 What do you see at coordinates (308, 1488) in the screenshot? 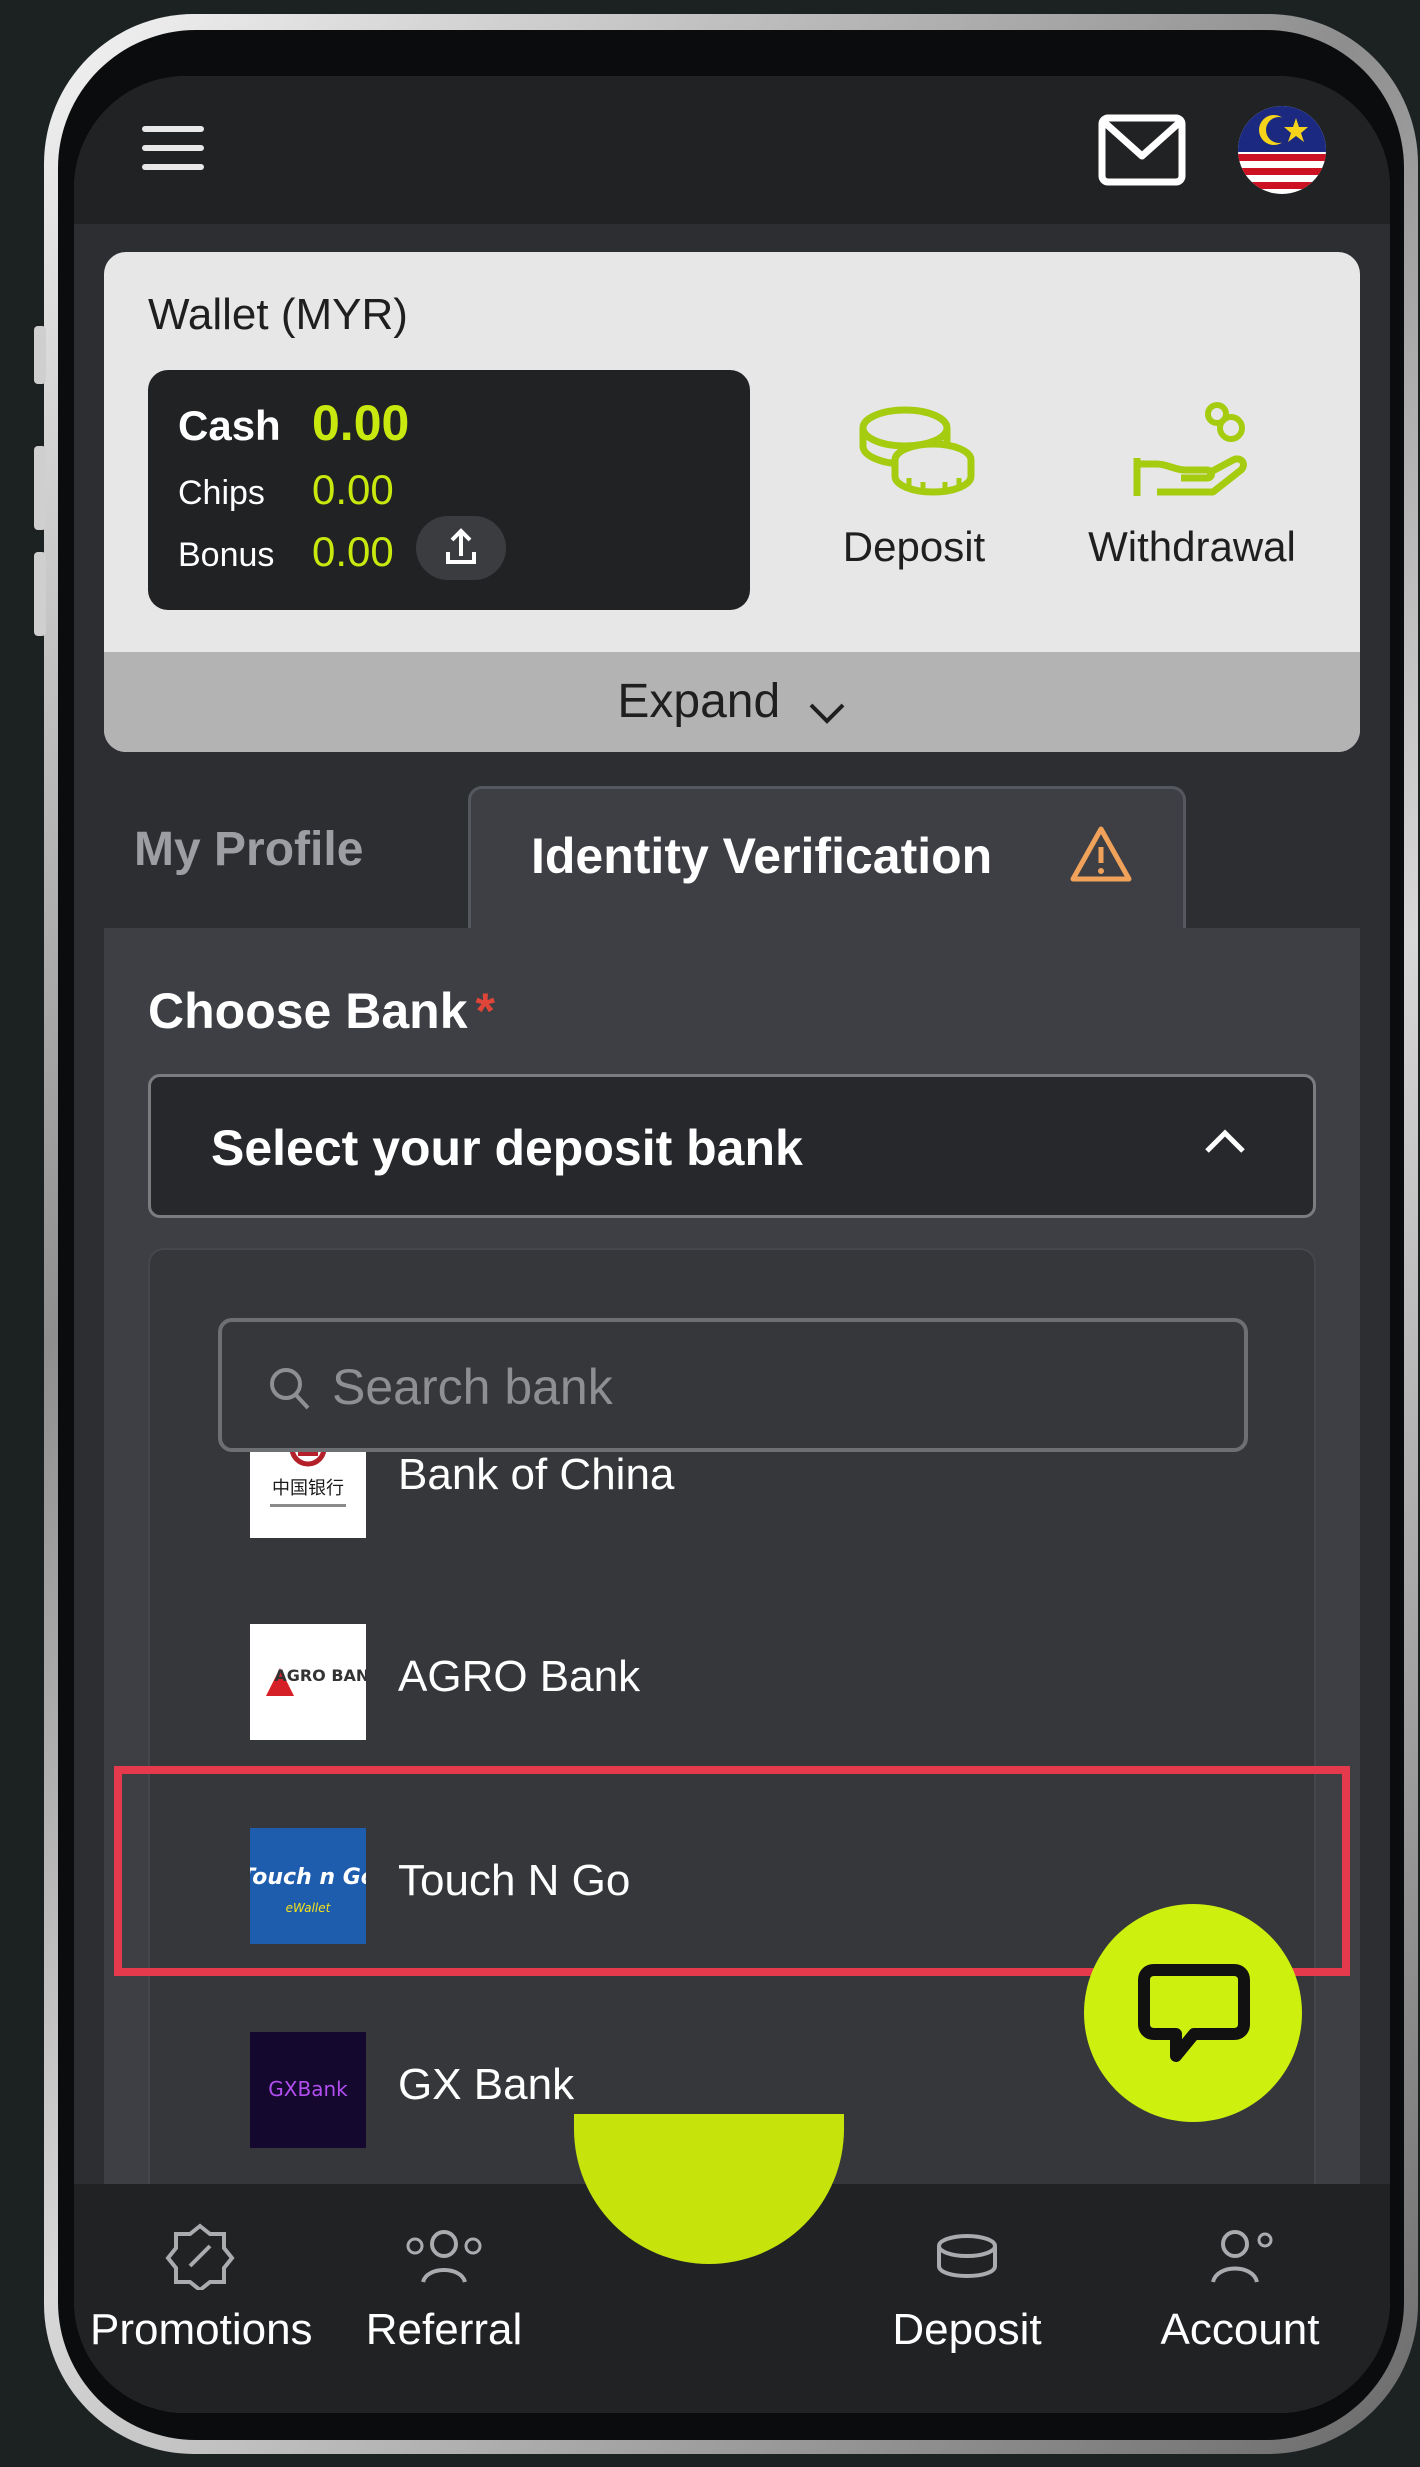
I see `svg-text: 中国银行` at bounding box center [308, 1488].